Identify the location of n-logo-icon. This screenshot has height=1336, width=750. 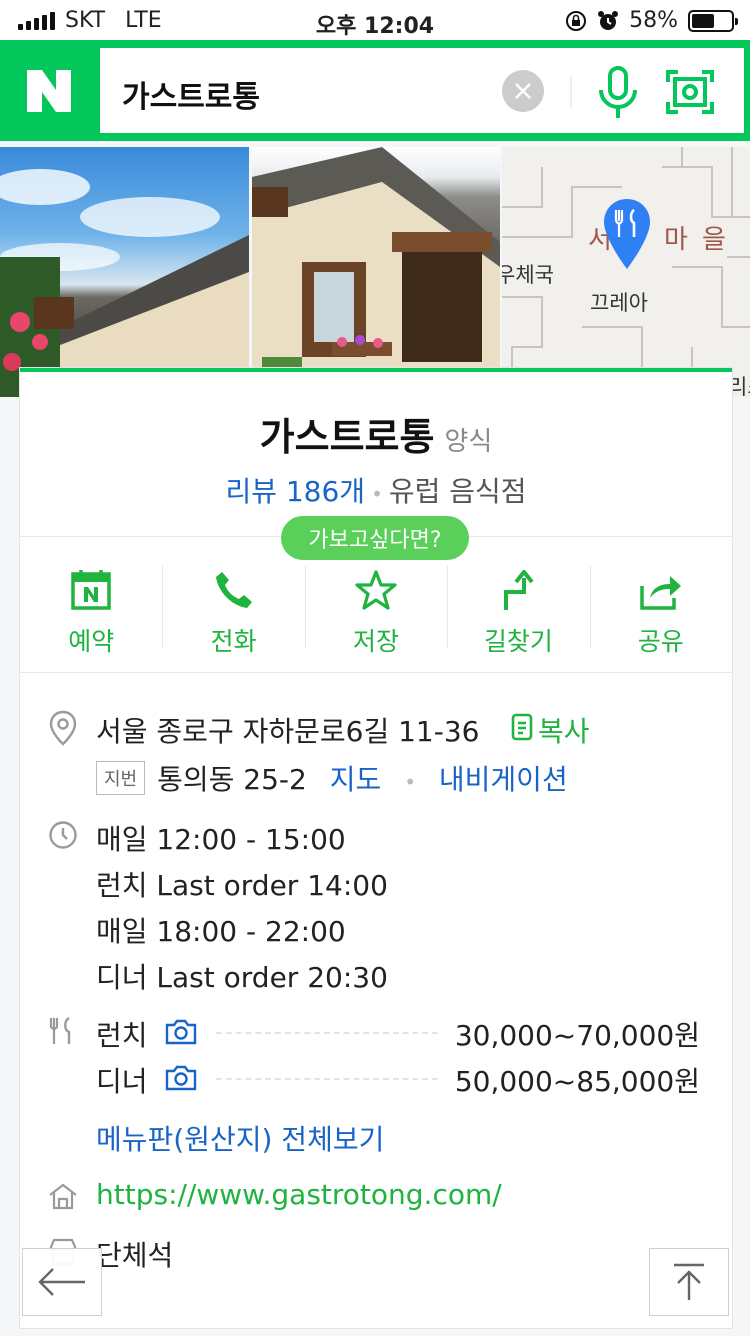
(49, 90).